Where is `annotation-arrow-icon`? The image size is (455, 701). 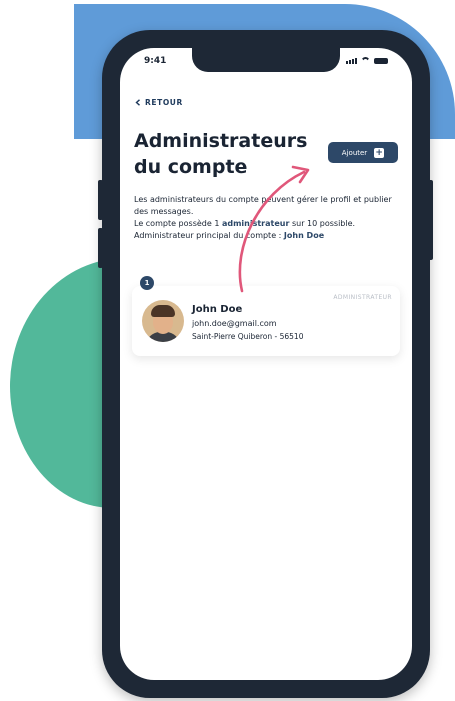 annotation-arrow-icon is located at coordinates (274, 229).